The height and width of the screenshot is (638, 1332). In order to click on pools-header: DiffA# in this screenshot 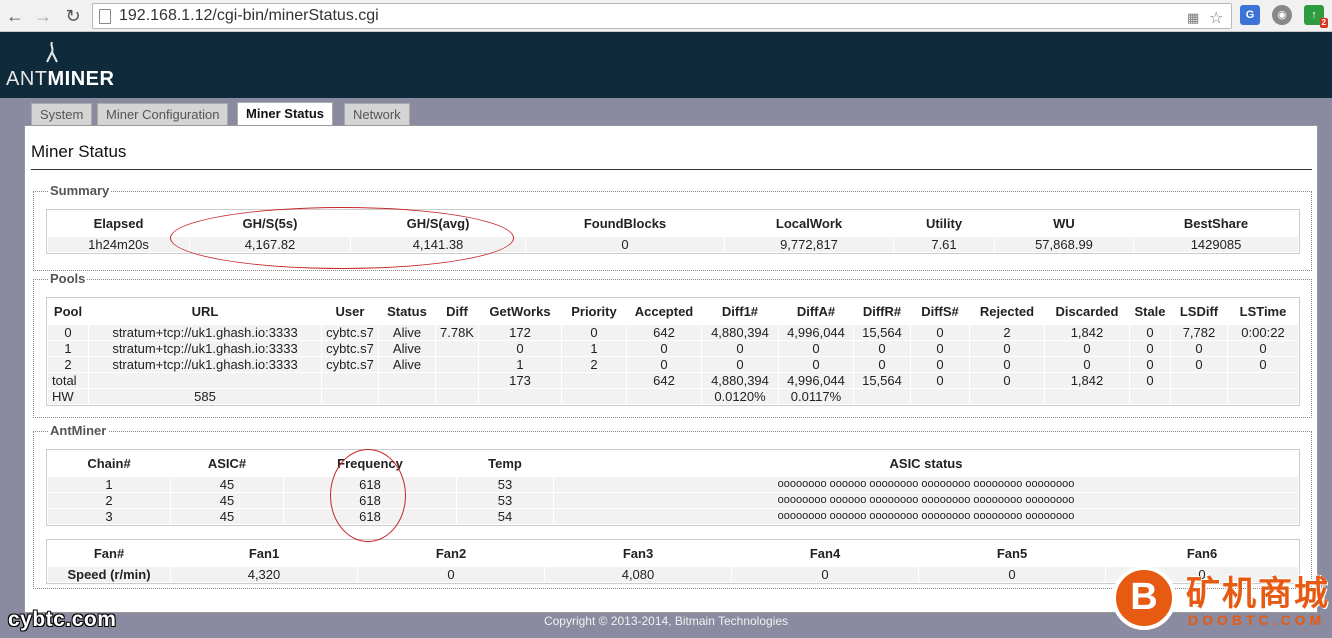, I will do `click(816, 311)`.